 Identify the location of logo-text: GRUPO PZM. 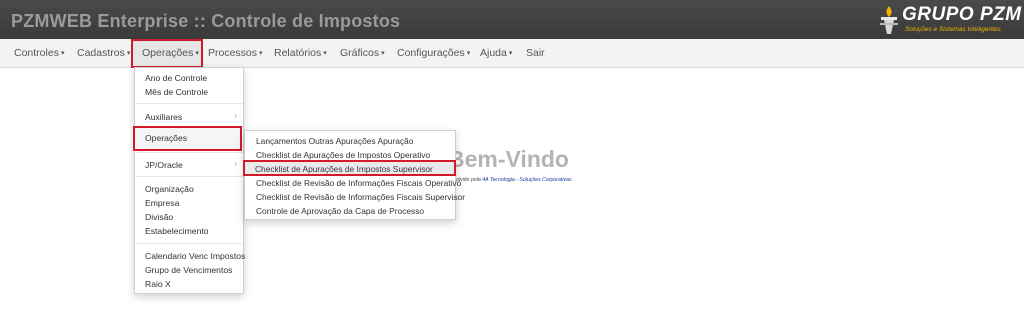
(962, 14).